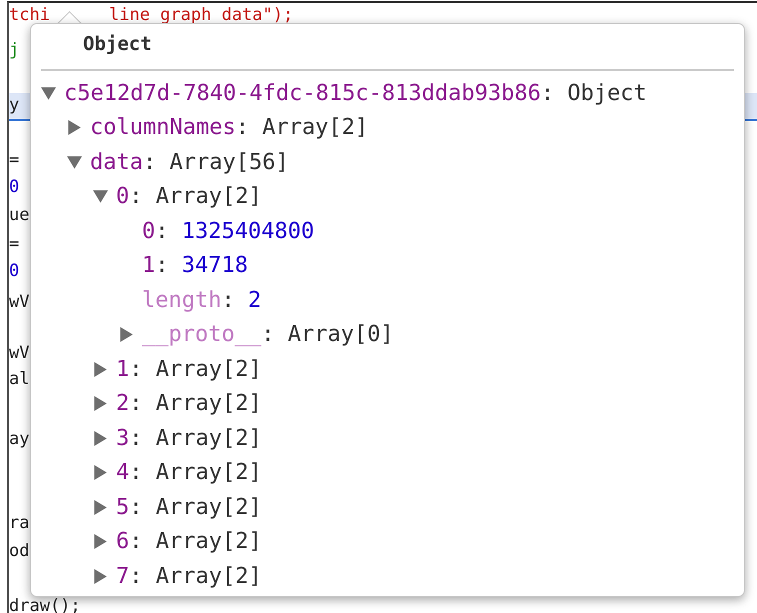 This screenshot has height=613, width=757. What do you see at coordinates (189, 197) in the screenshot?
I see `property-entry: 0: Array[2]` at bounding box center [189, 197].